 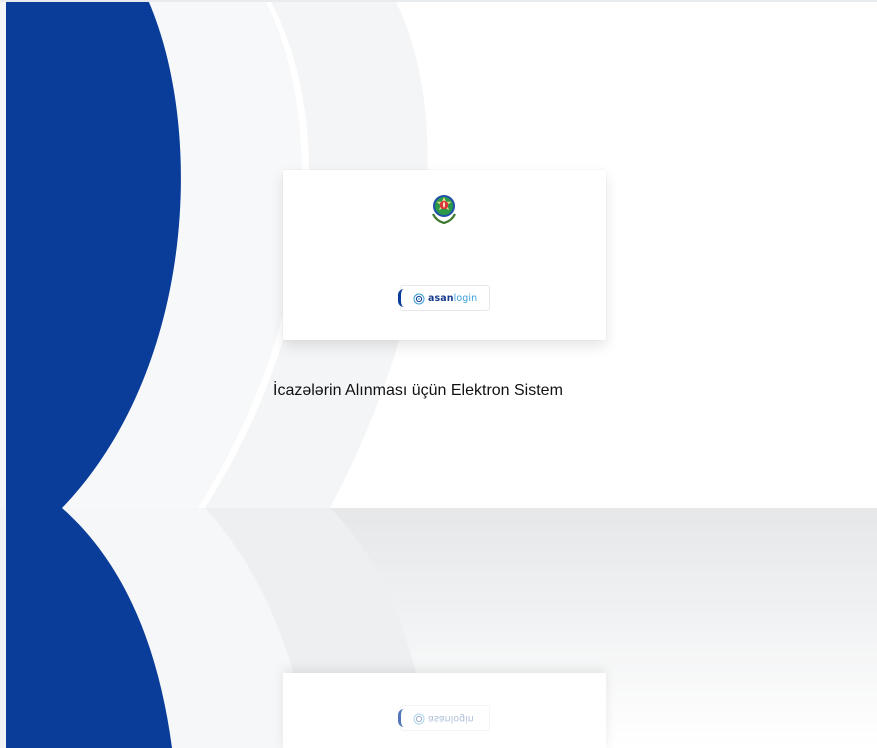 I want to click on top-border, so click(x=438, y=1).